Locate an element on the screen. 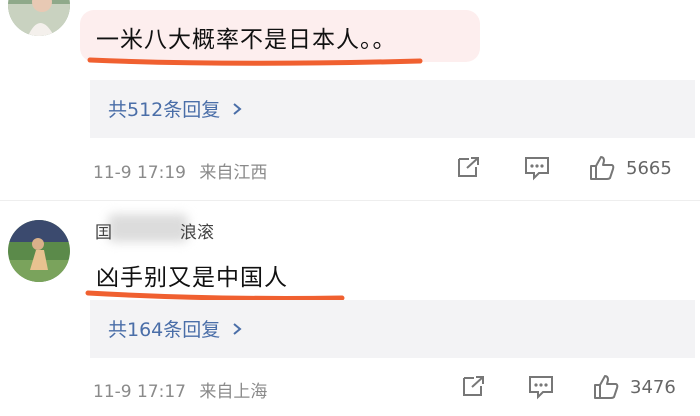  comment-meta: 11-9 17:19 来自江西 is located at coordinates (184, 170).